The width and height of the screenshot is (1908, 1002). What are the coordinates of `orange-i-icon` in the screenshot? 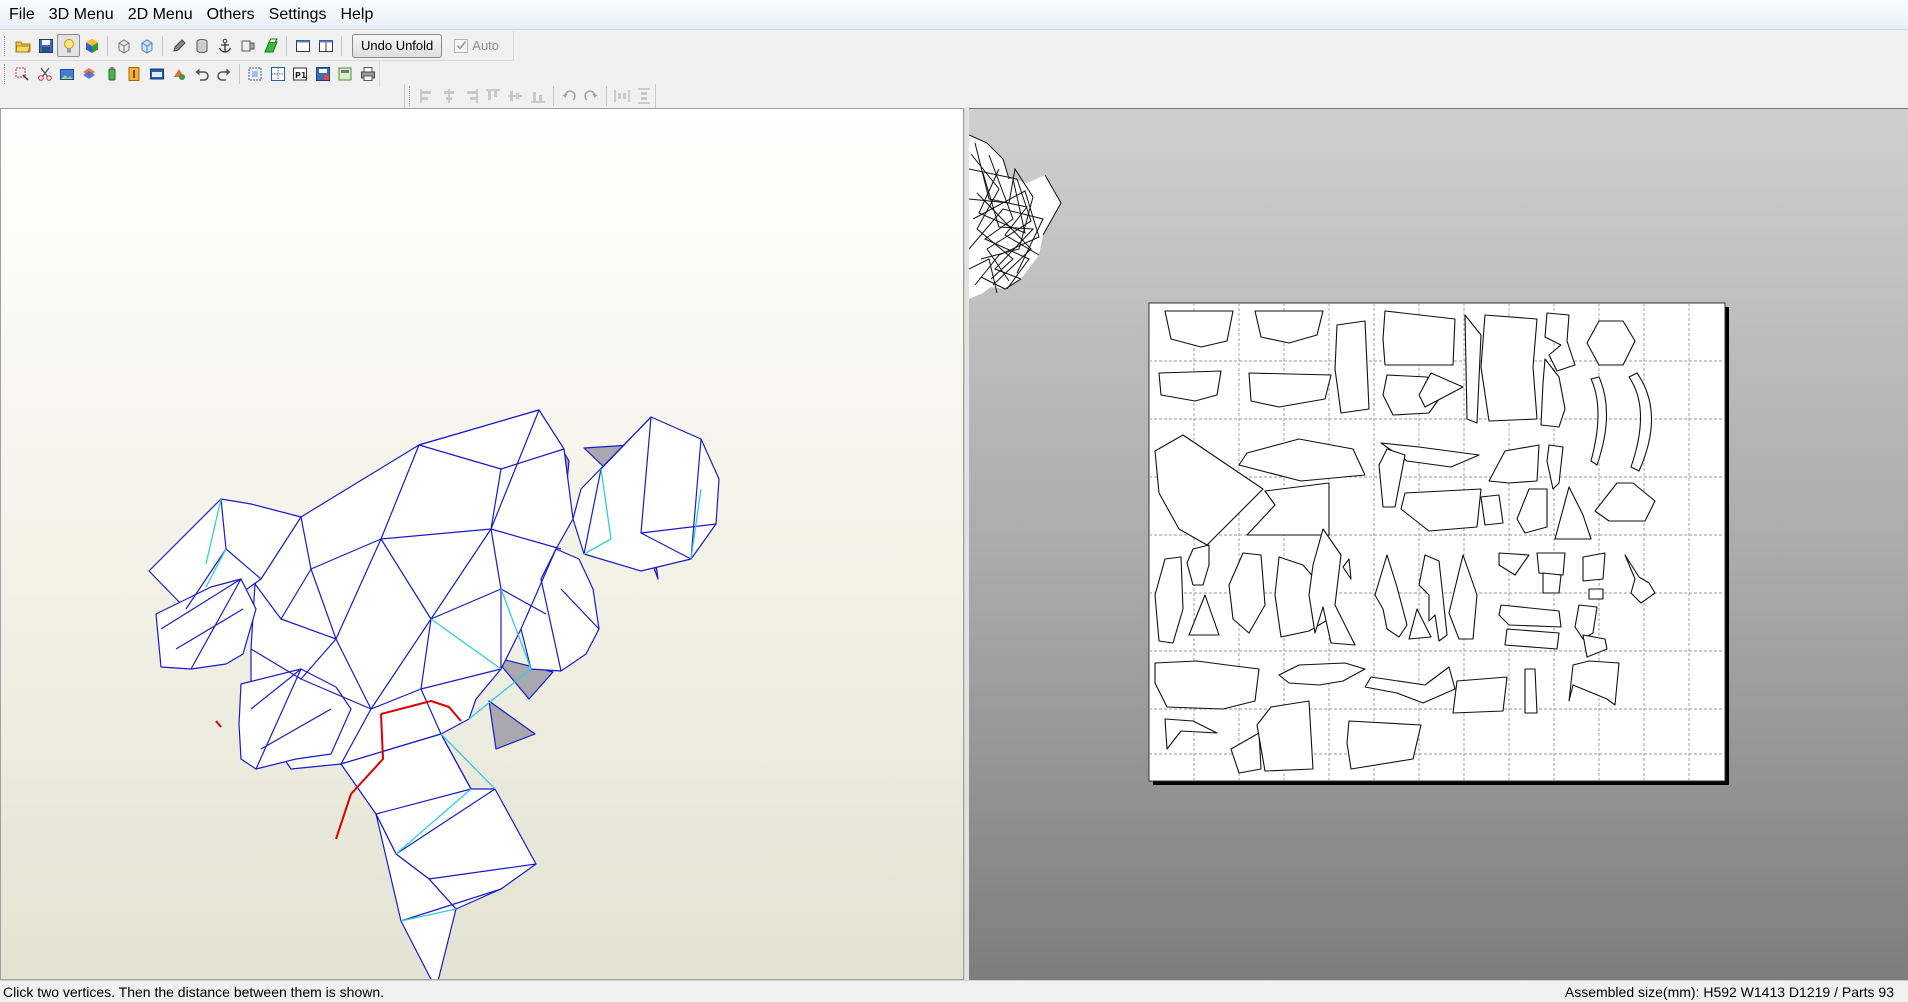 It's located at (134, 74).